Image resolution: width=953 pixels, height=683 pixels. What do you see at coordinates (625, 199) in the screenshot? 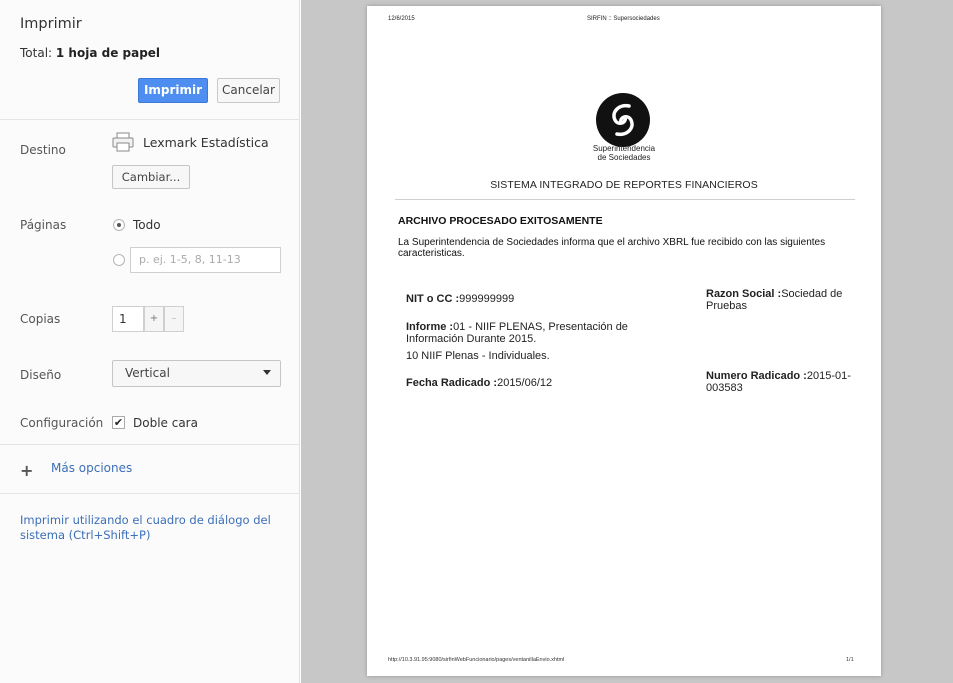
I see `page-divider` at bounding box center [625, 199].